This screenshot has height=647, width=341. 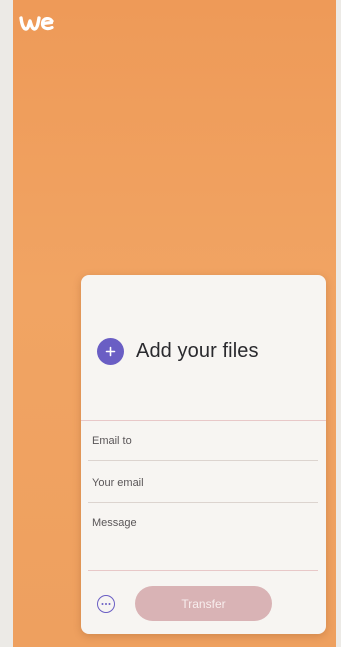 I want to click on add-files-label: Add your files, so click(x=197, y=351).